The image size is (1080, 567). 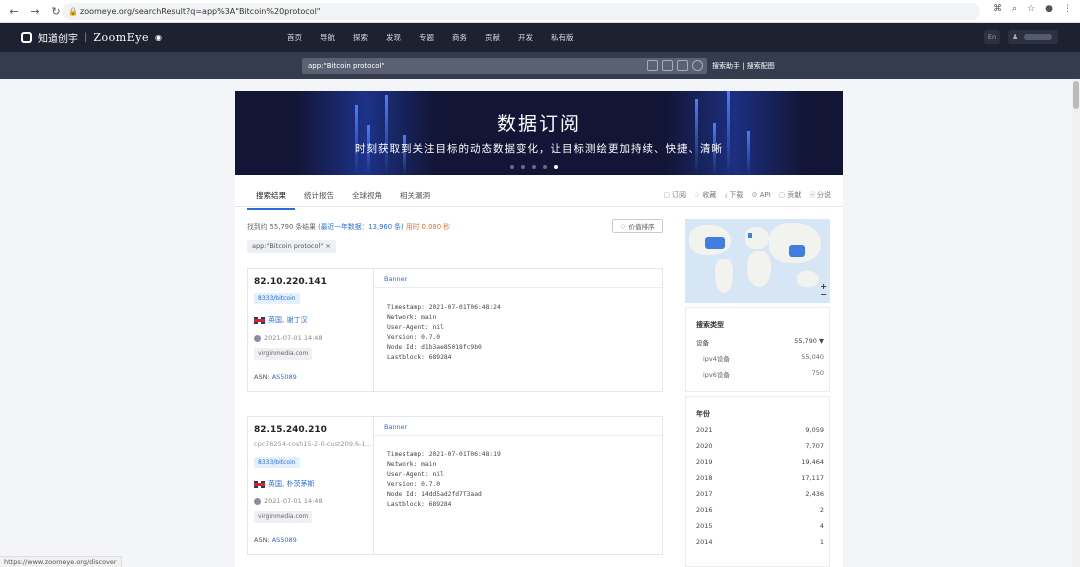 I want to click on search-help-link: 搜索助手 | 搜索配图, so click(x=743, y=66).